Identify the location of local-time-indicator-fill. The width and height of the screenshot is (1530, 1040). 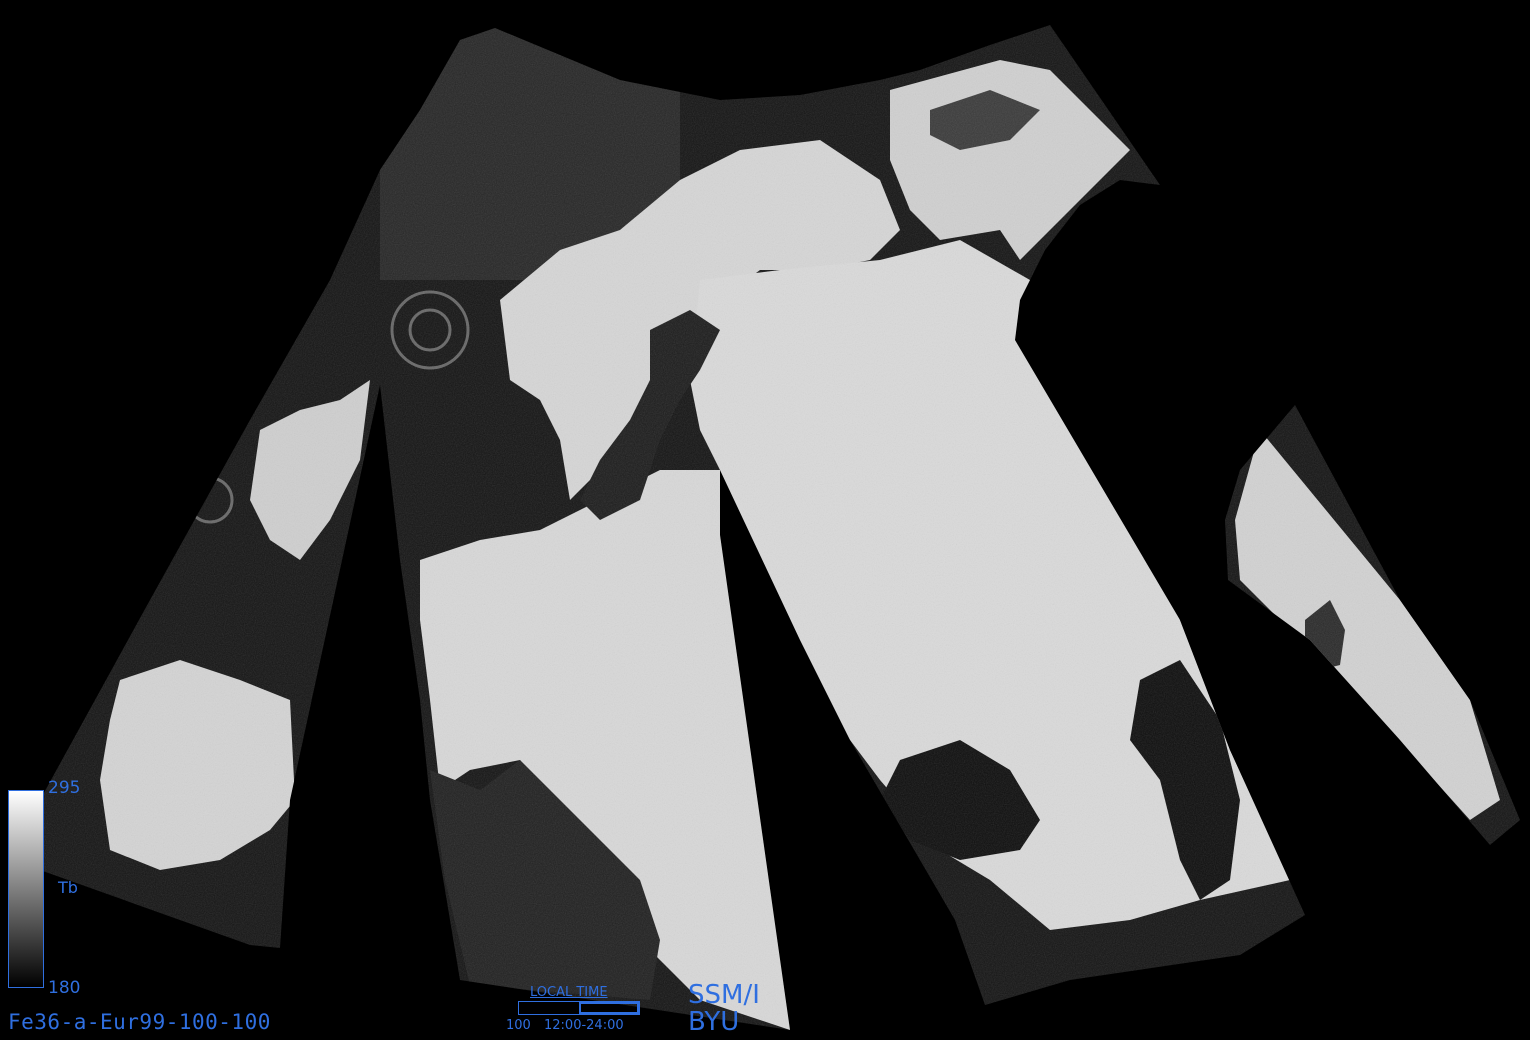
(609, 1008).